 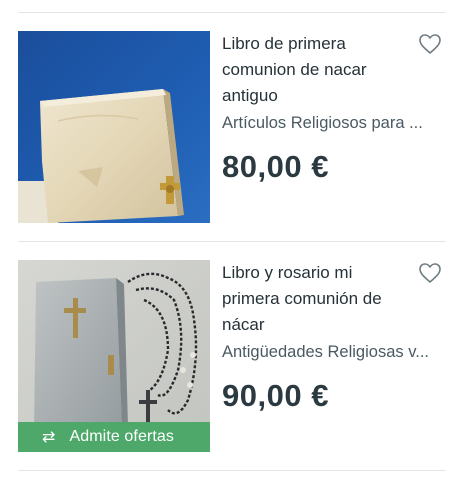 I want to click on title-line: Libro de primera, so click(x=284, y=43).